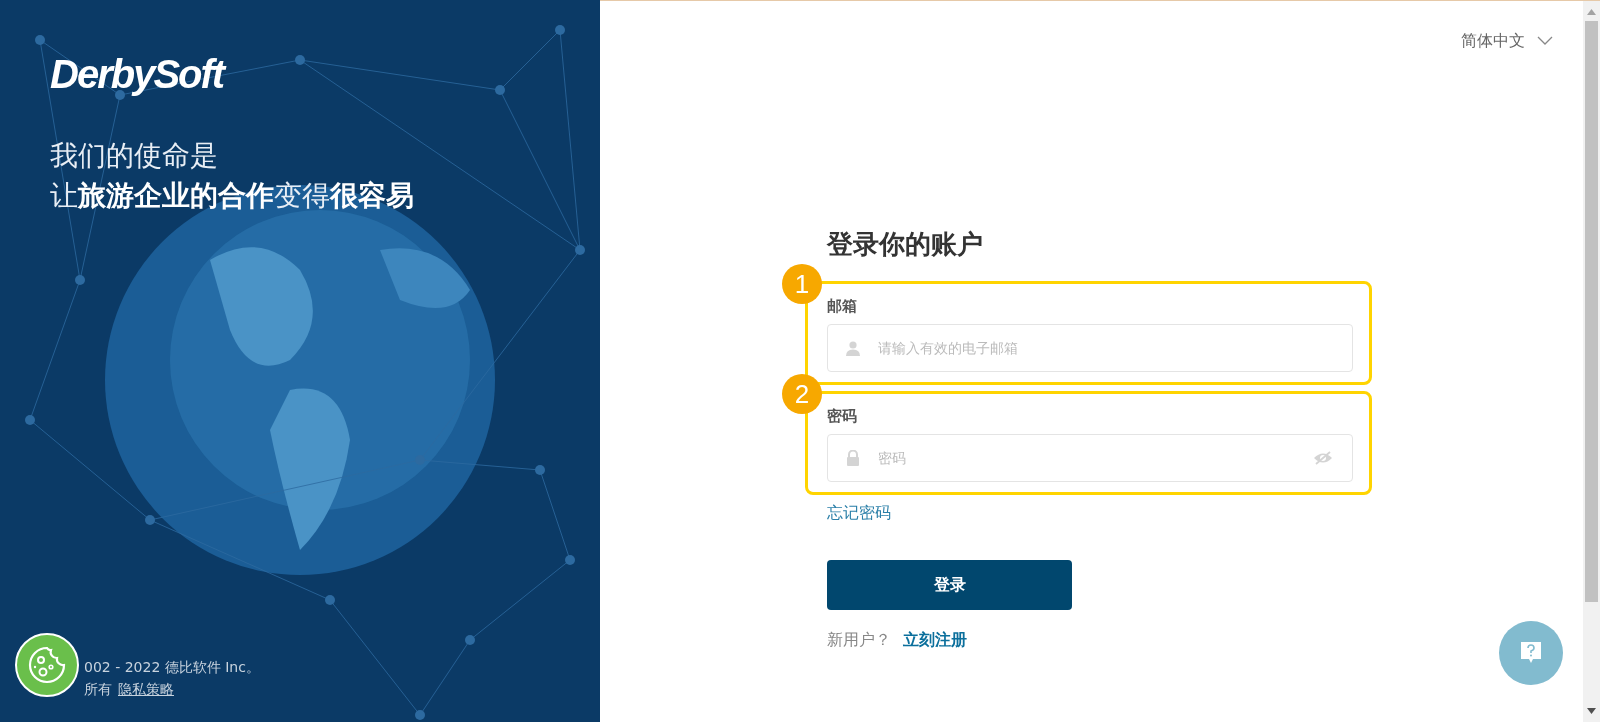 Image resolution: width=1600 pixels, height=722 pixels. Describe the element at coordinates (859, 640) in the screenshot. I see `signup-prompt: 新用户？` at that location.